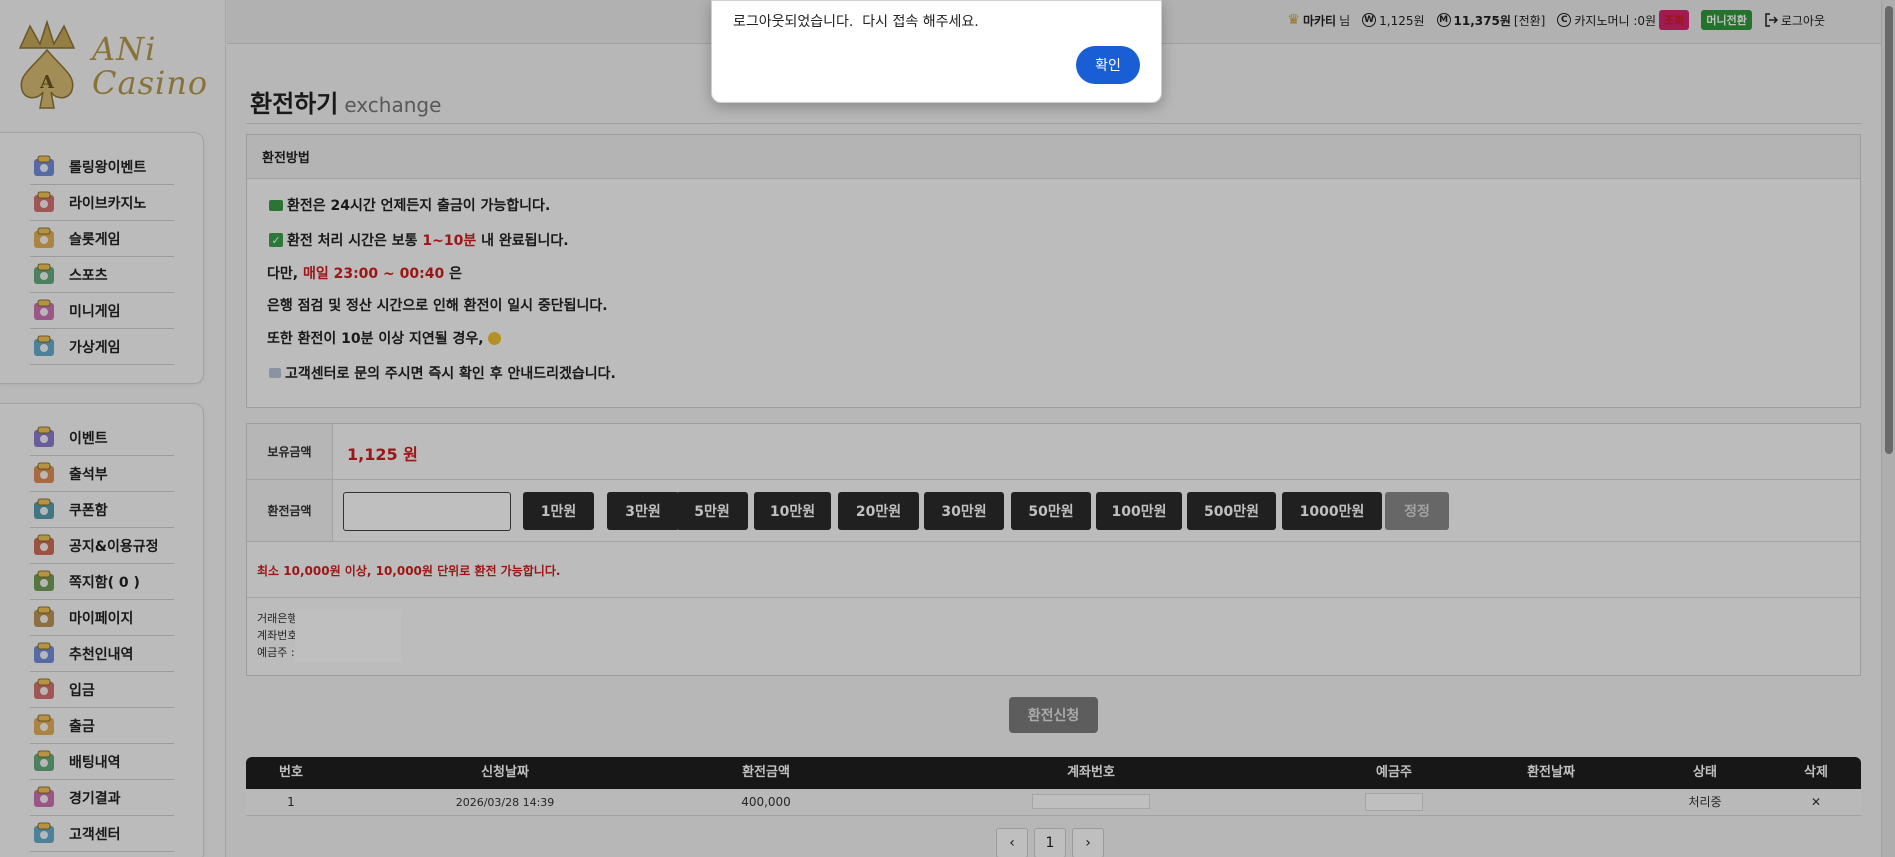 This screenshot has width=1895, height=857. Describe the element at coordinates (95, 239) in the screenshot. I see `sidebar-item-label: 슬롯게임` at that location.